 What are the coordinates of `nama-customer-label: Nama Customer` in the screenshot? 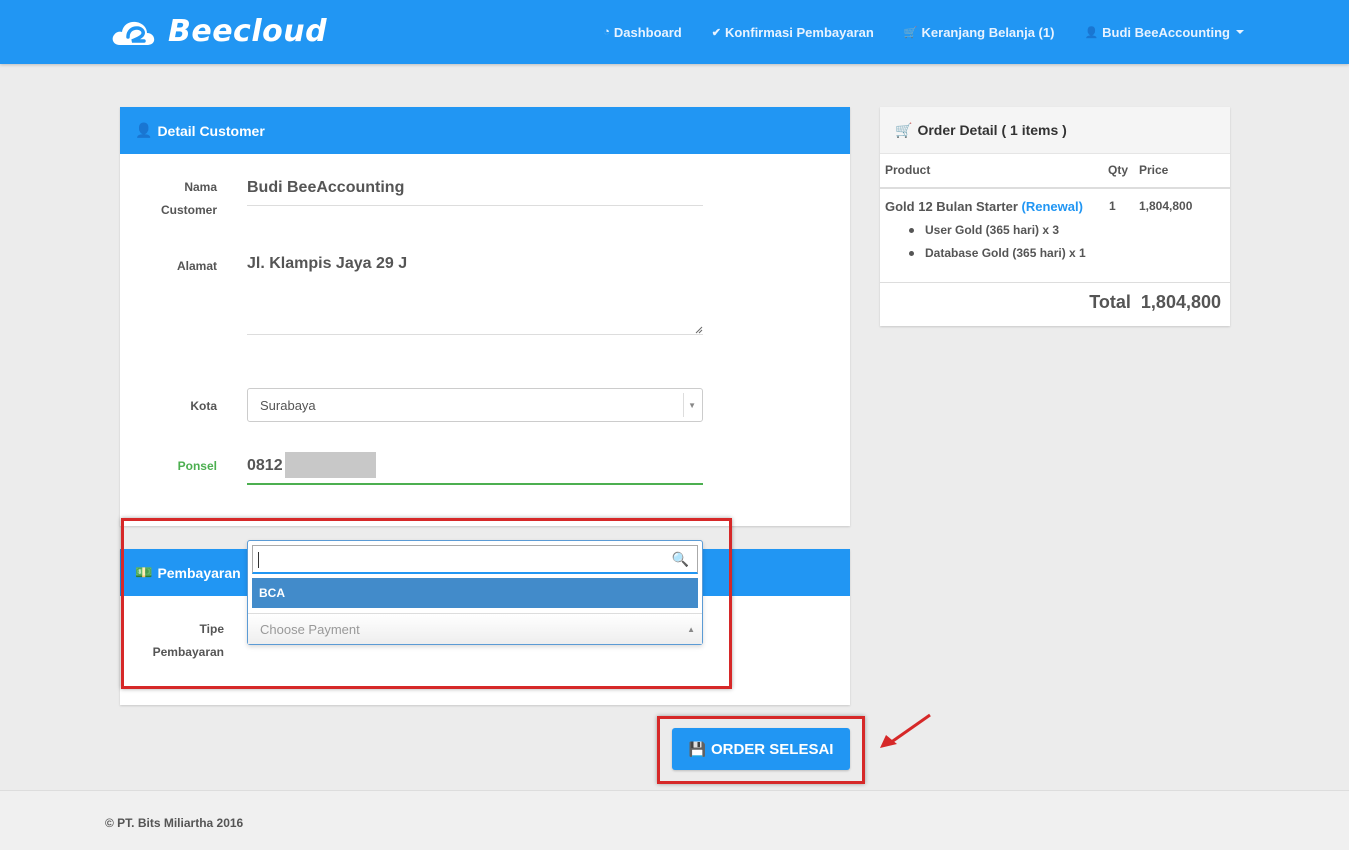 It's located at (188, 198).